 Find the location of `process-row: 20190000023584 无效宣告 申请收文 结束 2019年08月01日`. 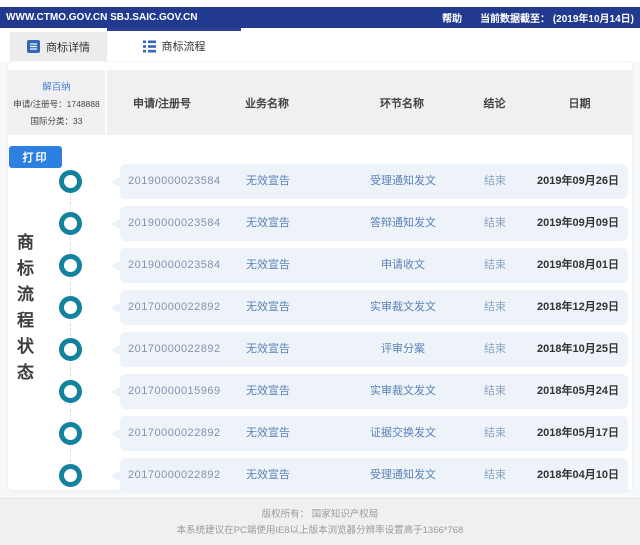

process-row: 20190000023584 无效宣告 申请收文 结束 2019年08月01日 is located at coordinates (369, 265).